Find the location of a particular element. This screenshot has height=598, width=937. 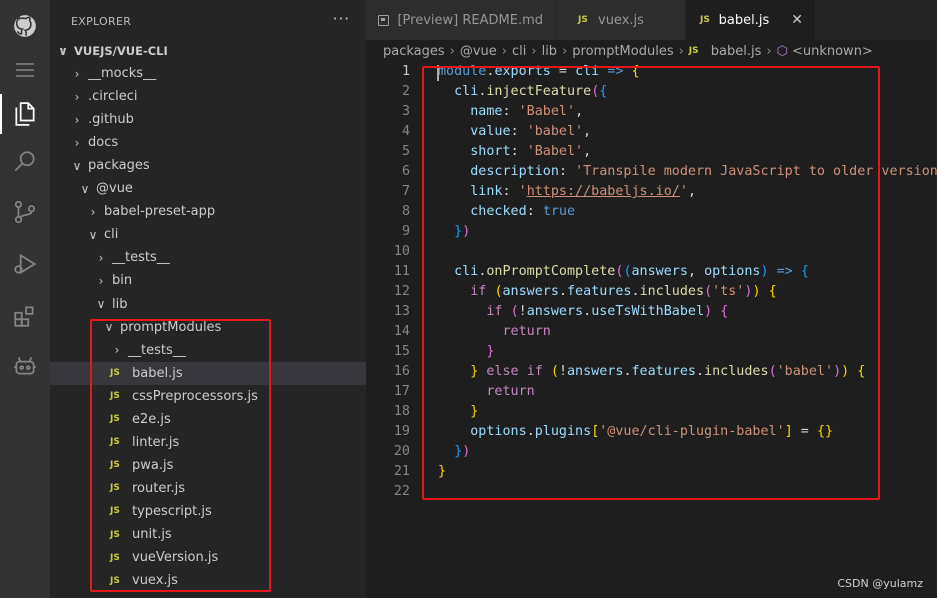

line-number: 1 is located at coordinates (405, 71).